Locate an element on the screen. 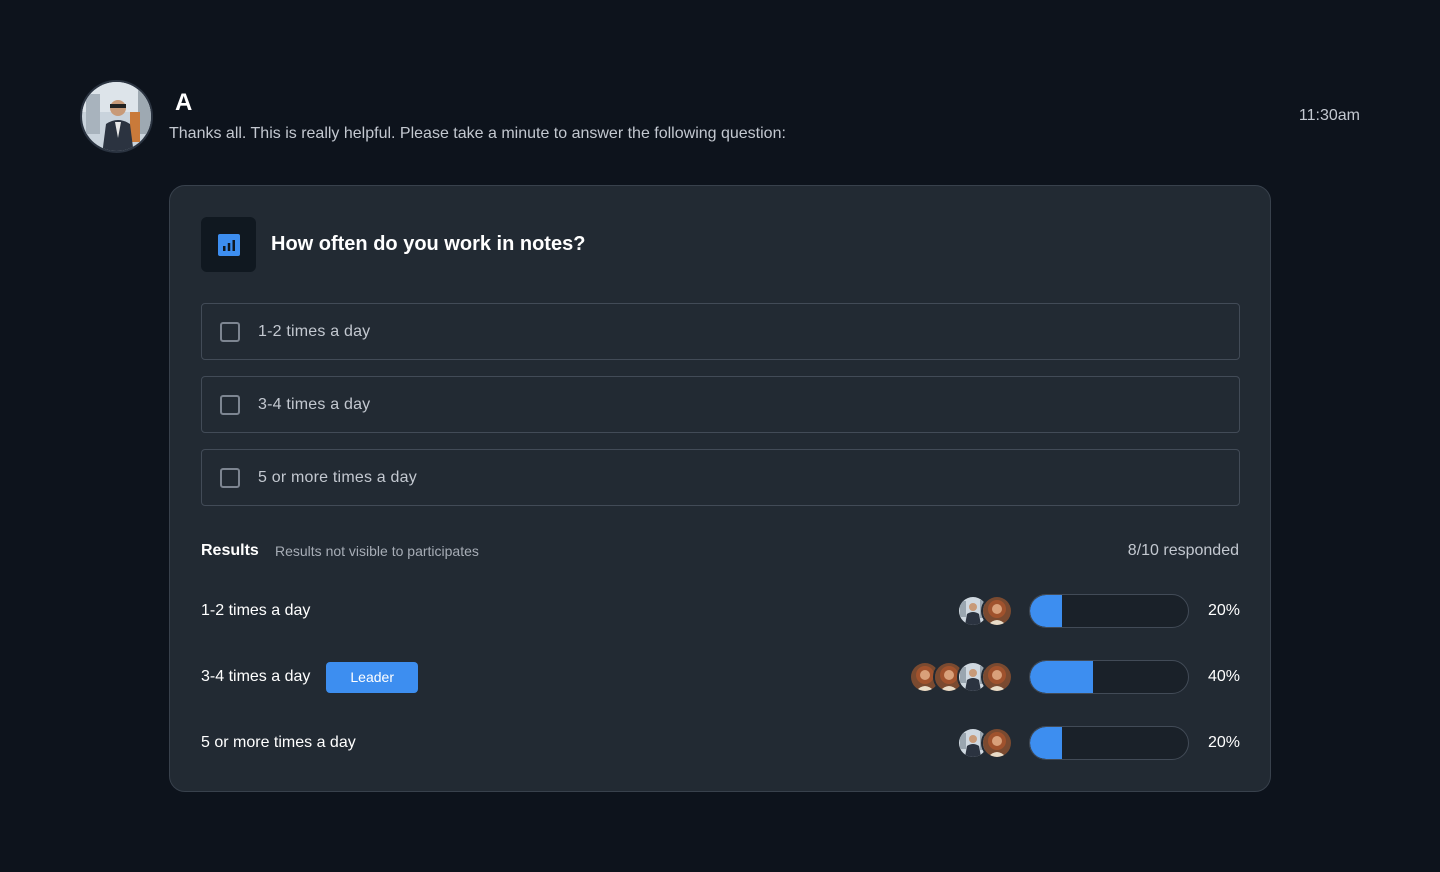  results-title: Results is located at coordinates (230, 550).